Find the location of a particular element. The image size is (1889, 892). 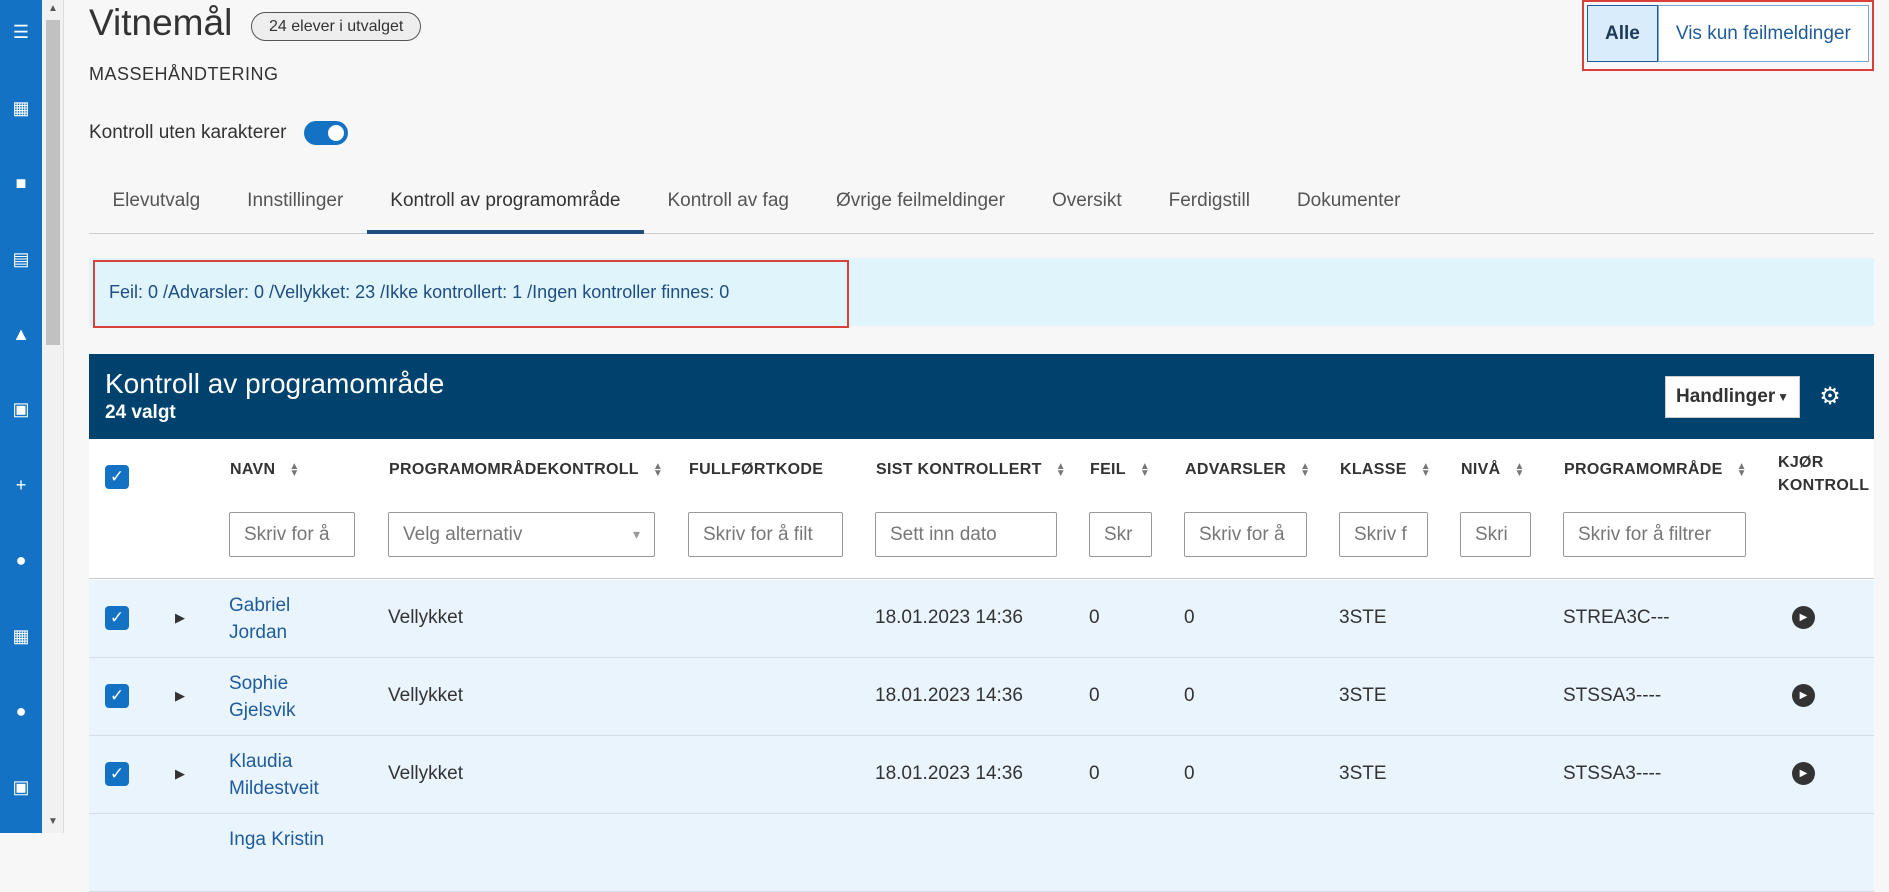

book-icon: ■ is located at coordinates (21, 183).